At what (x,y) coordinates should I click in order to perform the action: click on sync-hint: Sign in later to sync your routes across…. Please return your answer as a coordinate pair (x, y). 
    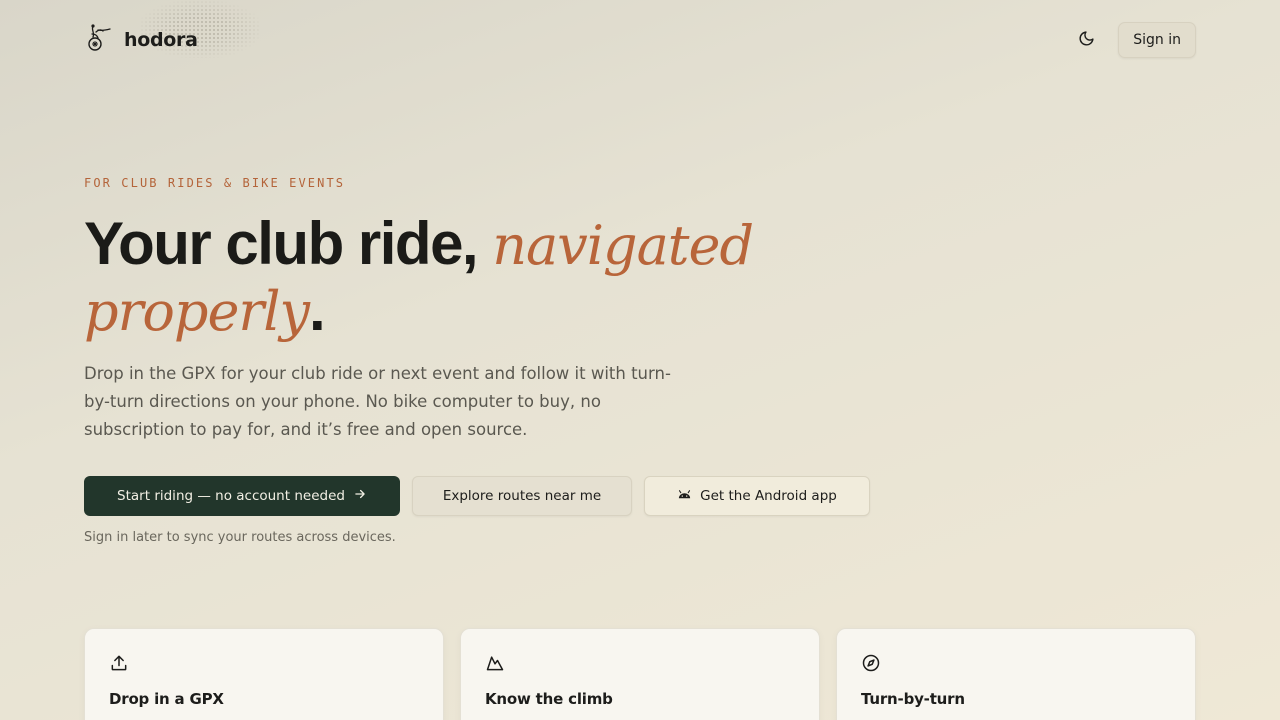
    Looking at the image, I should click on (240, 537).